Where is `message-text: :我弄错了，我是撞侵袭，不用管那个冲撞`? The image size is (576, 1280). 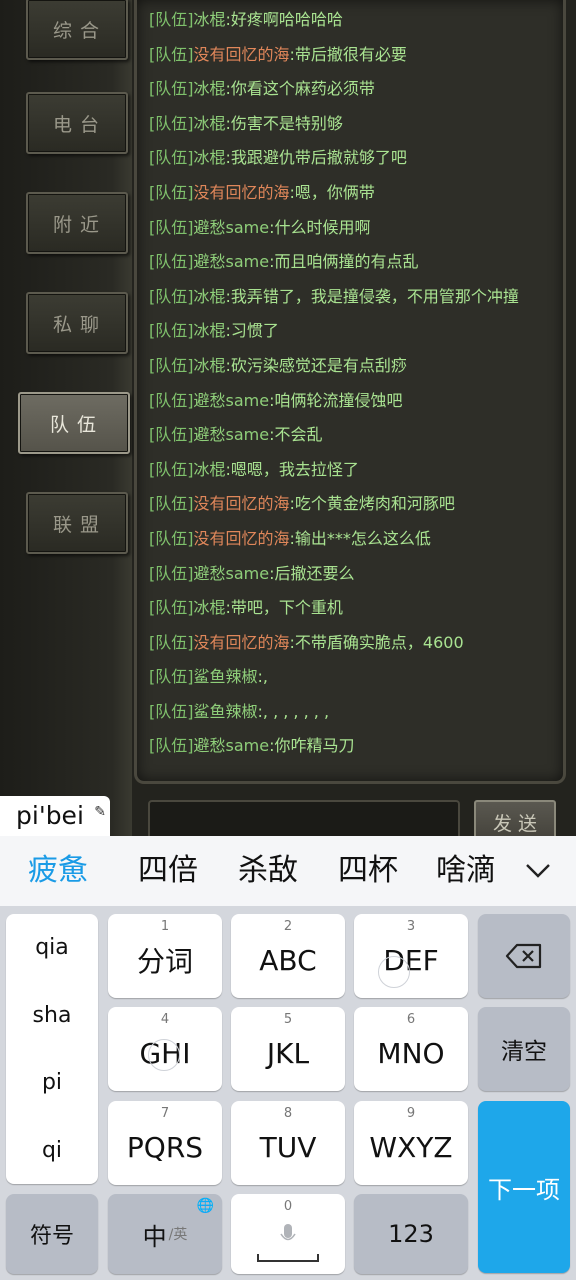 message-text: :我弄错了，我是撞侵袭，不用管那个冲撞 is located at coordinates (372, 296).